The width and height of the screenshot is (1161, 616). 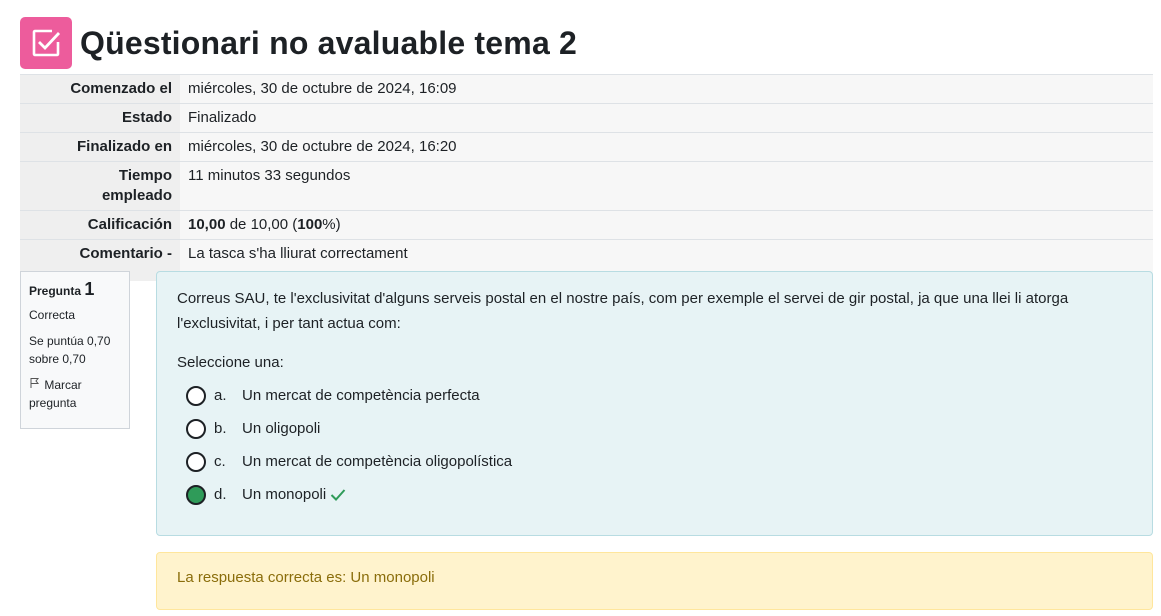 What do you see at coordinates (654, 395) in the screenshot?
I see `answer-option-a: a. Un mercat de competència perfecta` at bounding box center [654, 395].